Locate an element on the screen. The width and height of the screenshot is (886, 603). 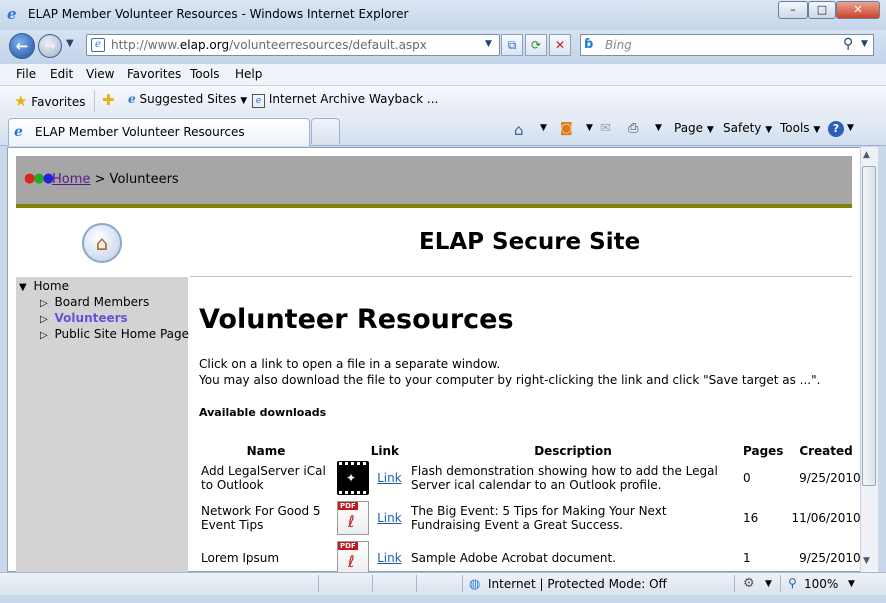
stop-button: ✕ is located at coordinates (560, 45).